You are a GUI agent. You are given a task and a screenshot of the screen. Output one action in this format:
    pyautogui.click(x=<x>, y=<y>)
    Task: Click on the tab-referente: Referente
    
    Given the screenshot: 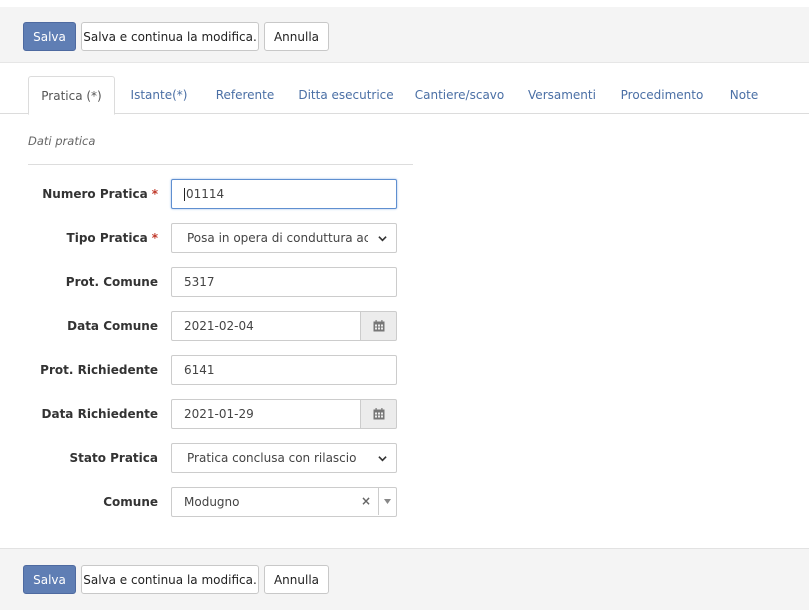 What is the action you would take?
    pyautogui.click(x=245, y=95)
    